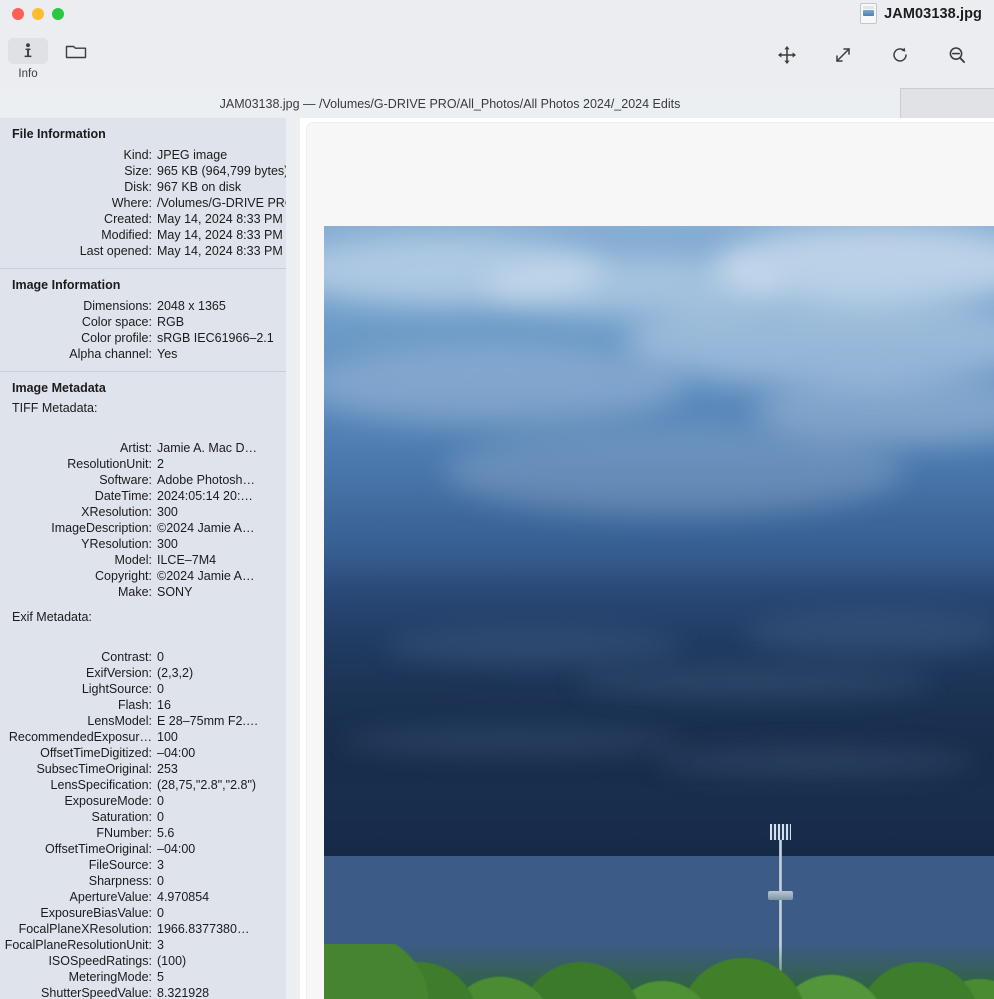  What do you see at coordinates (66, 285) in the screenshot?
I see `section-title: Image Information` at bounding box center [66, 285].